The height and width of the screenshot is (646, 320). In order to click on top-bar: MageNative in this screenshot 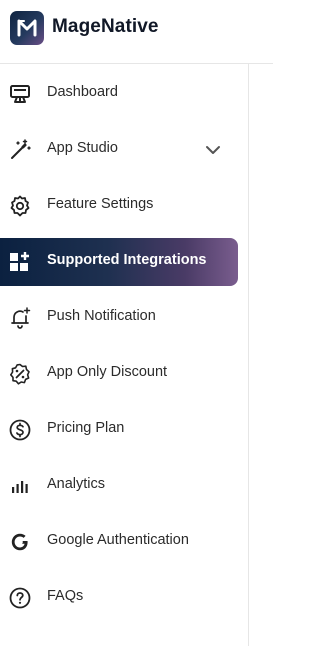, I will do `click(136, 32)`.